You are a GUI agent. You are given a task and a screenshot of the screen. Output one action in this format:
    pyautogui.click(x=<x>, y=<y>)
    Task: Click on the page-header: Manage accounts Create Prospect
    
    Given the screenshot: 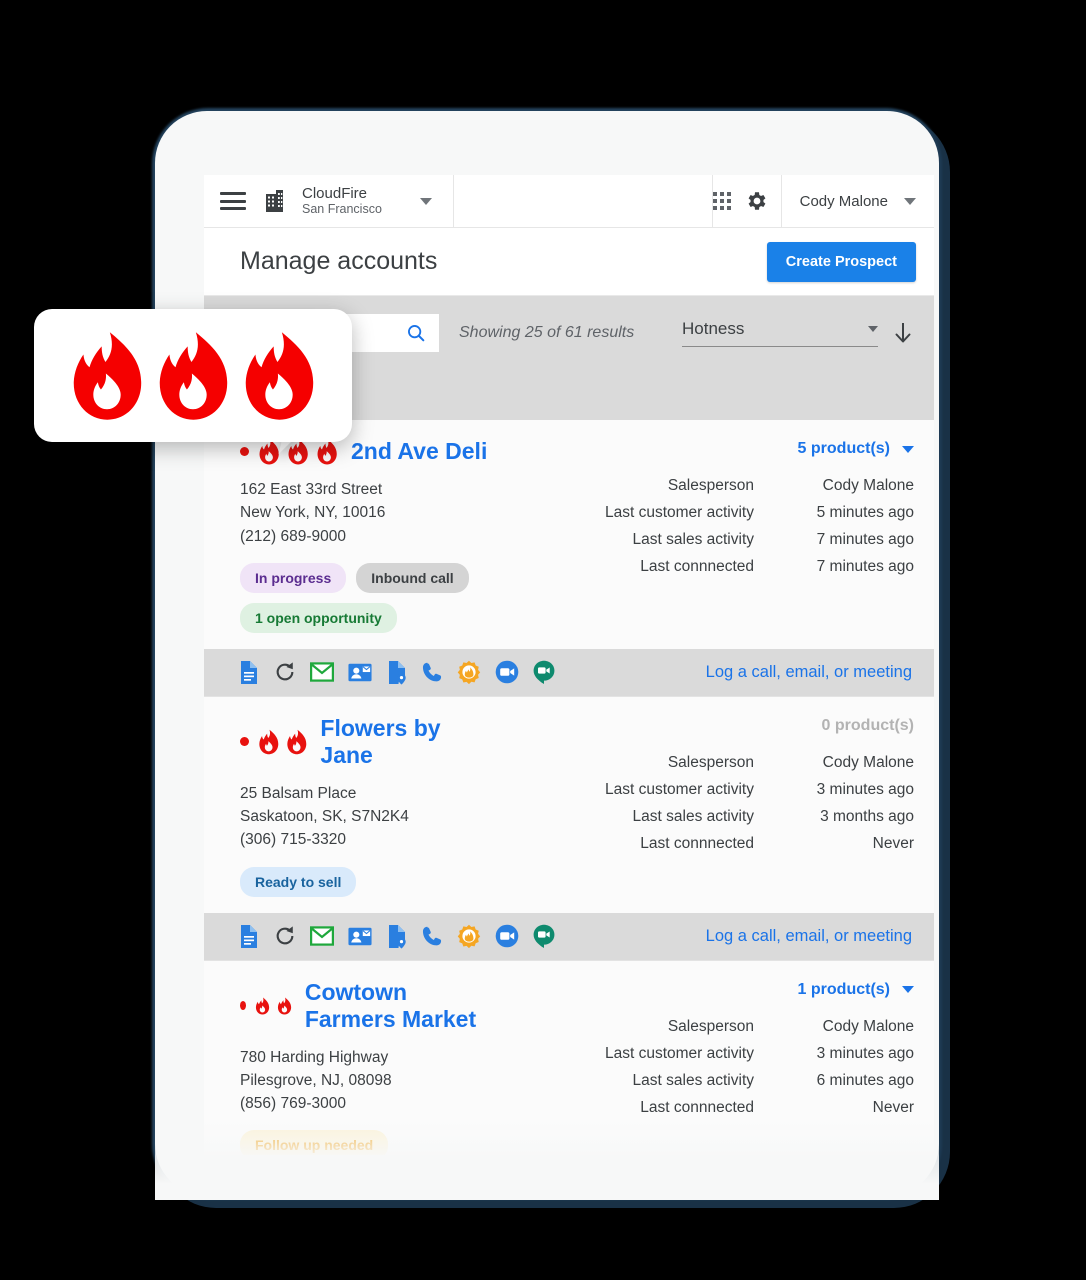 What is the action you would take?
    pyautogui.click(x=569, y=262)
    